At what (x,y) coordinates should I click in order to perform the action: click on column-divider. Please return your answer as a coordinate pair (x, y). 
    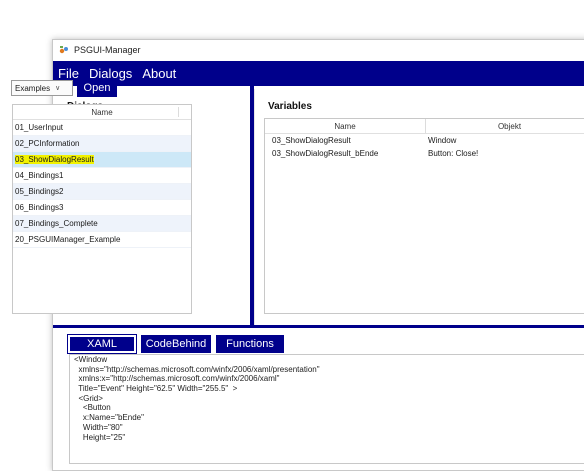
    Looking at the image, I should click on (178, 112).